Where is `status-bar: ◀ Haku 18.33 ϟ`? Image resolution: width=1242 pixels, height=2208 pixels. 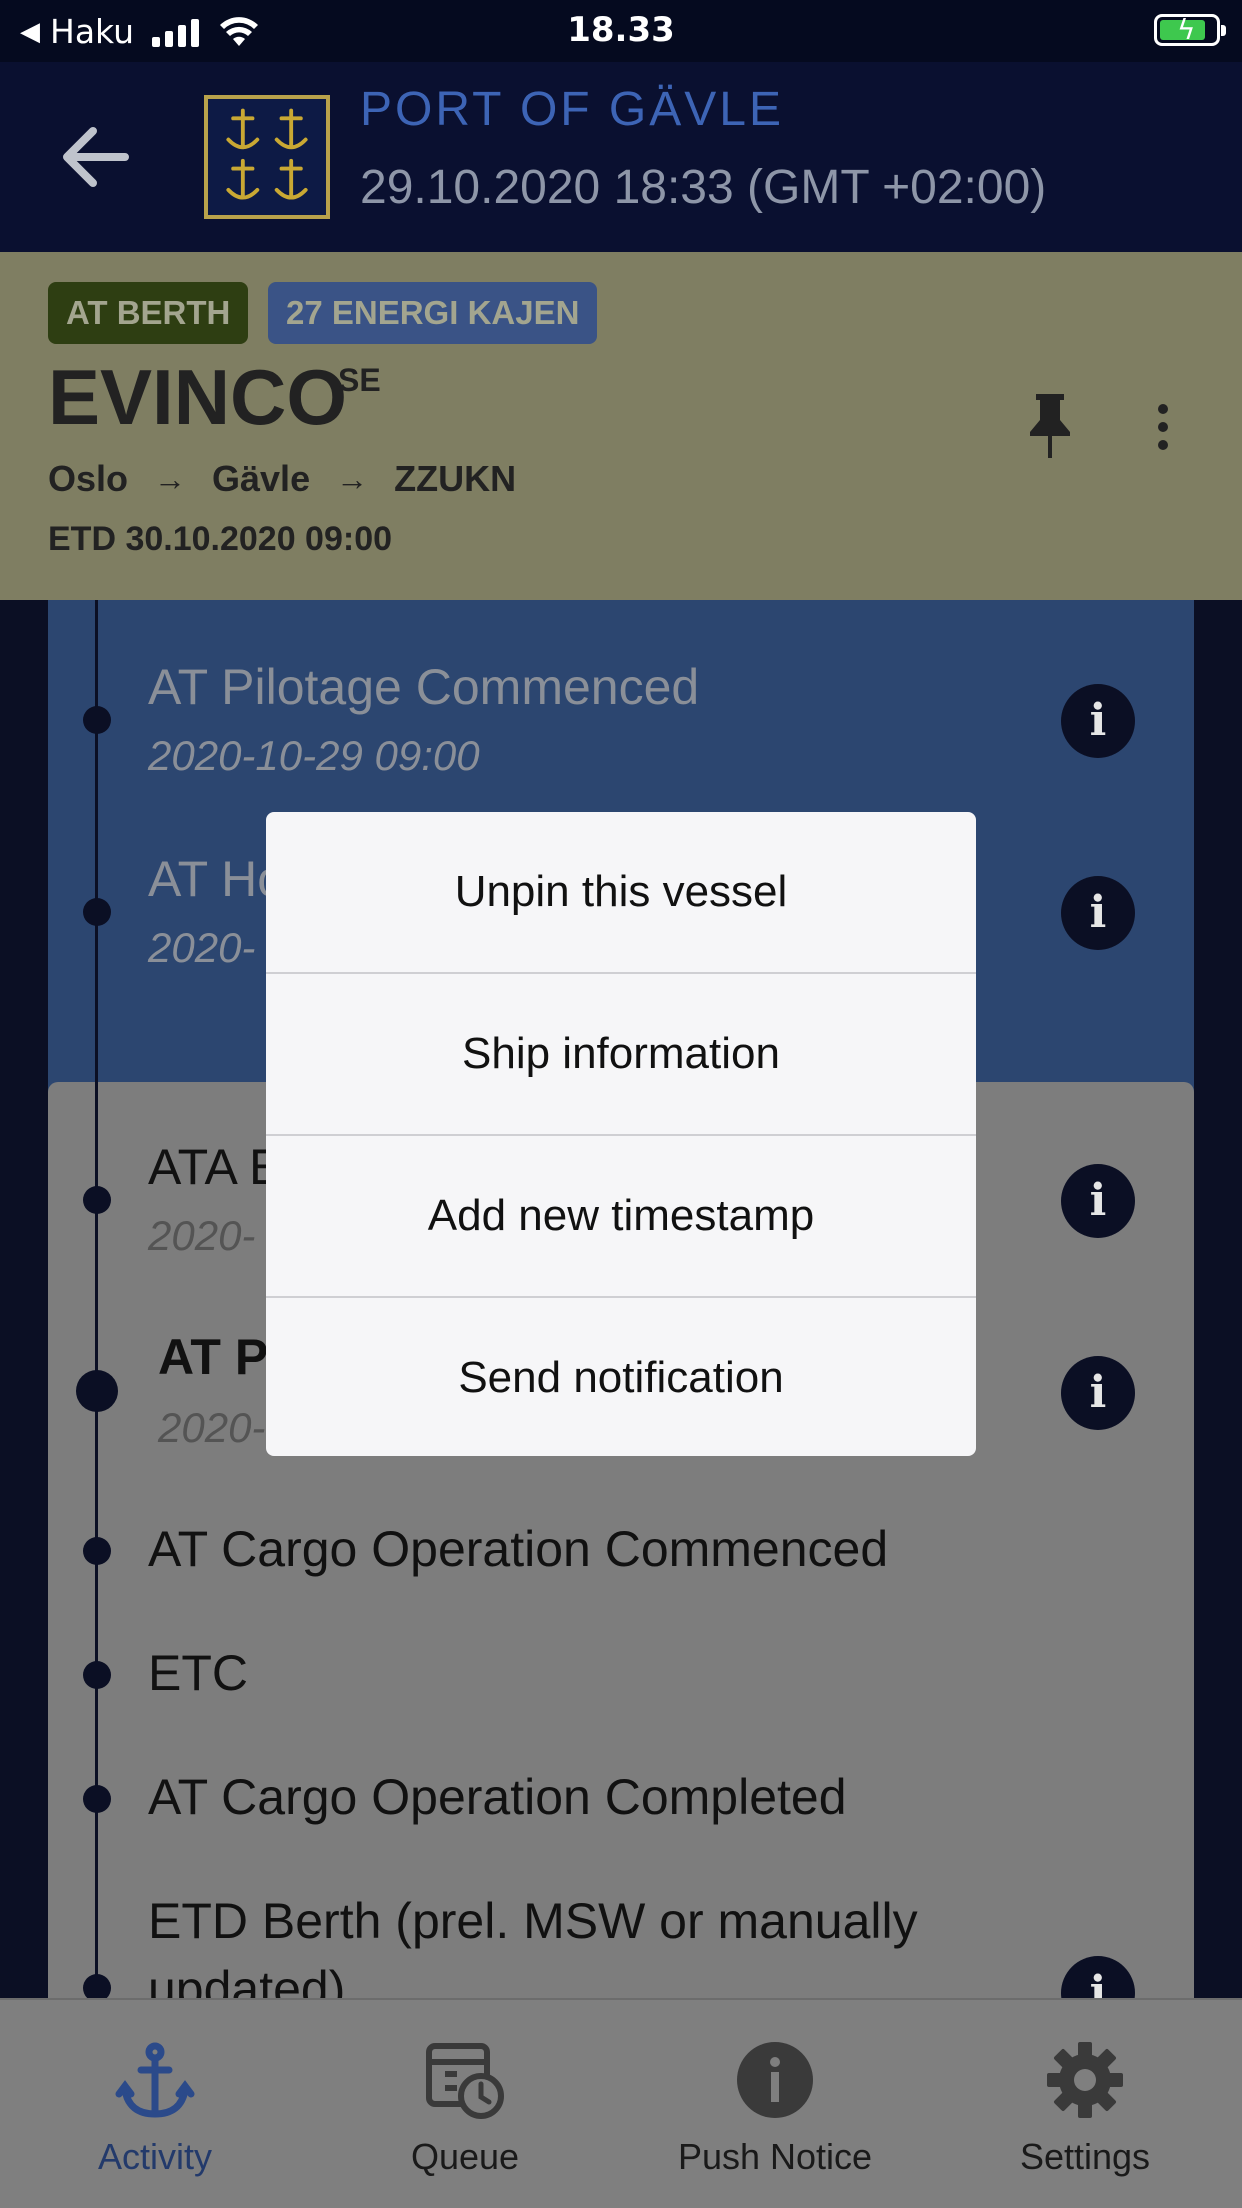
status-bar: ◀ Haku 18.33 ϟ is located at coordinates (621, 31).